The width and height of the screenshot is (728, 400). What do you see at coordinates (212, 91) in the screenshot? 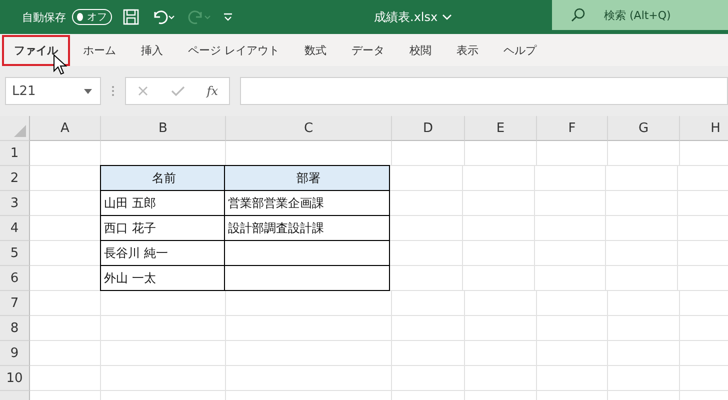
I see `insert-function-button: fx` at bounding box center [212, 91].